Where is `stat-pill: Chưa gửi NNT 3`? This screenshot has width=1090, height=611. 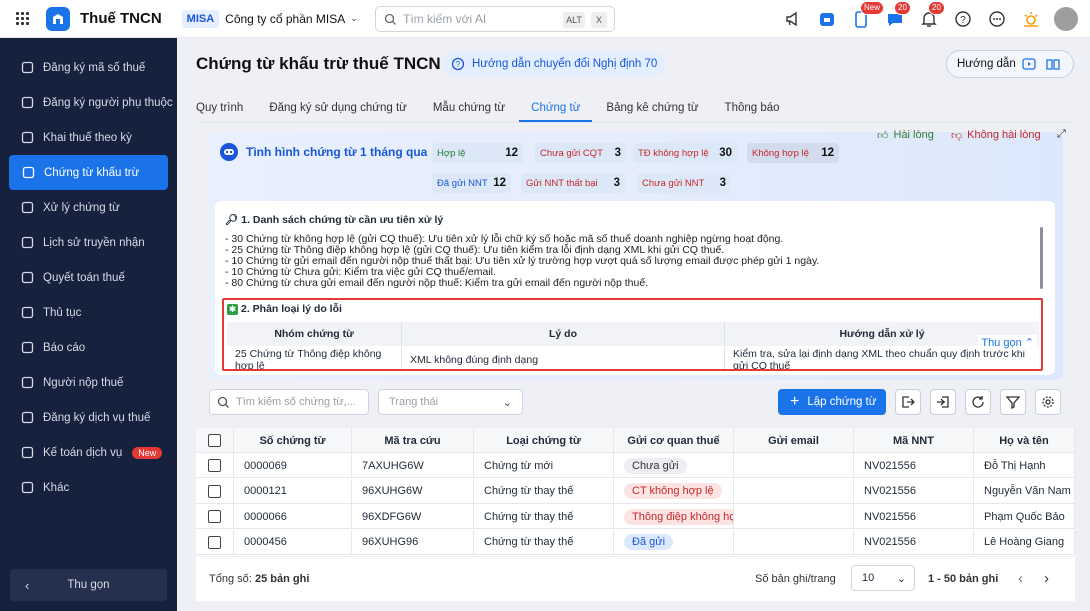
stat-pill: Chưa gửi NNT 3 is located at coordinates (684, 183).